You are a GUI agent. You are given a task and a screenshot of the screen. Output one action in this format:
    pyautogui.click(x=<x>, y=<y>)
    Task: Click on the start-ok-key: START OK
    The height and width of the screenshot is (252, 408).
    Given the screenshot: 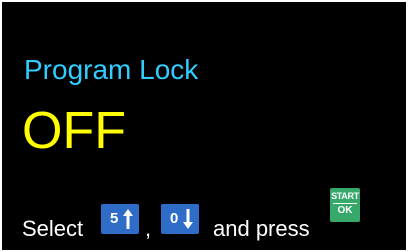 What is the action you would take?
    pyautogui.click(x=345, y=205)
    